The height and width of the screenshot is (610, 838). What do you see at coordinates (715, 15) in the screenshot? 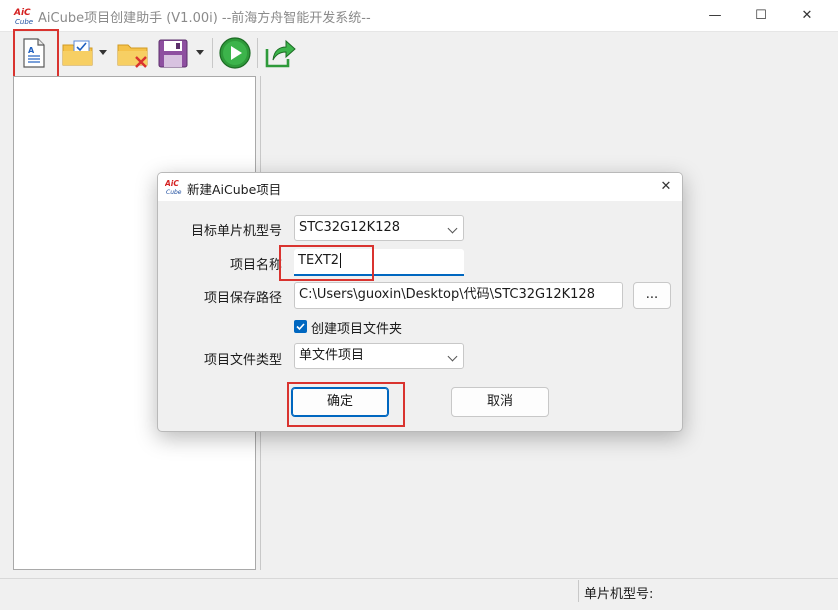
I see `minimize-button: —` at bounding box center [715, 15].